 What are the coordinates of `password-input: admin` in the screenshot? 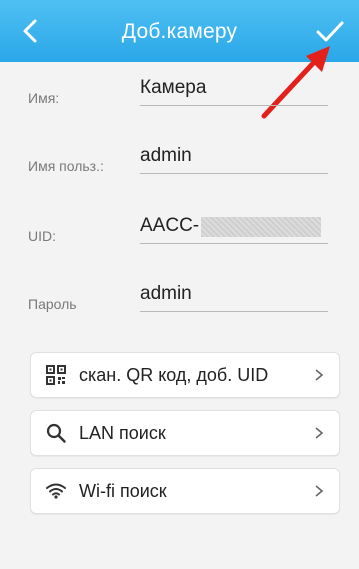 It's located at (234, 295).